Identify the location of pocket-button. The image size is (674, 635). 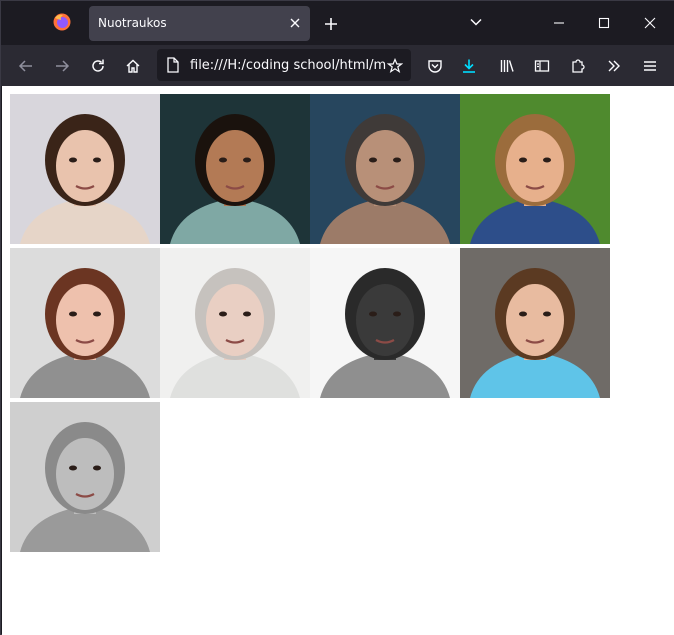
(435, 66).